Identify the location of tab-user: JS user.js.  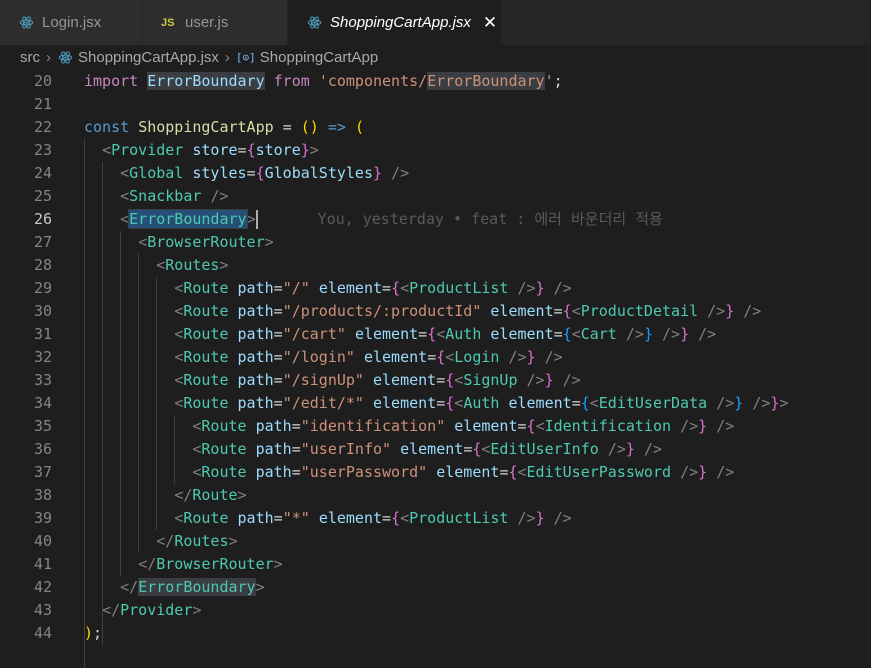
(215, 22).